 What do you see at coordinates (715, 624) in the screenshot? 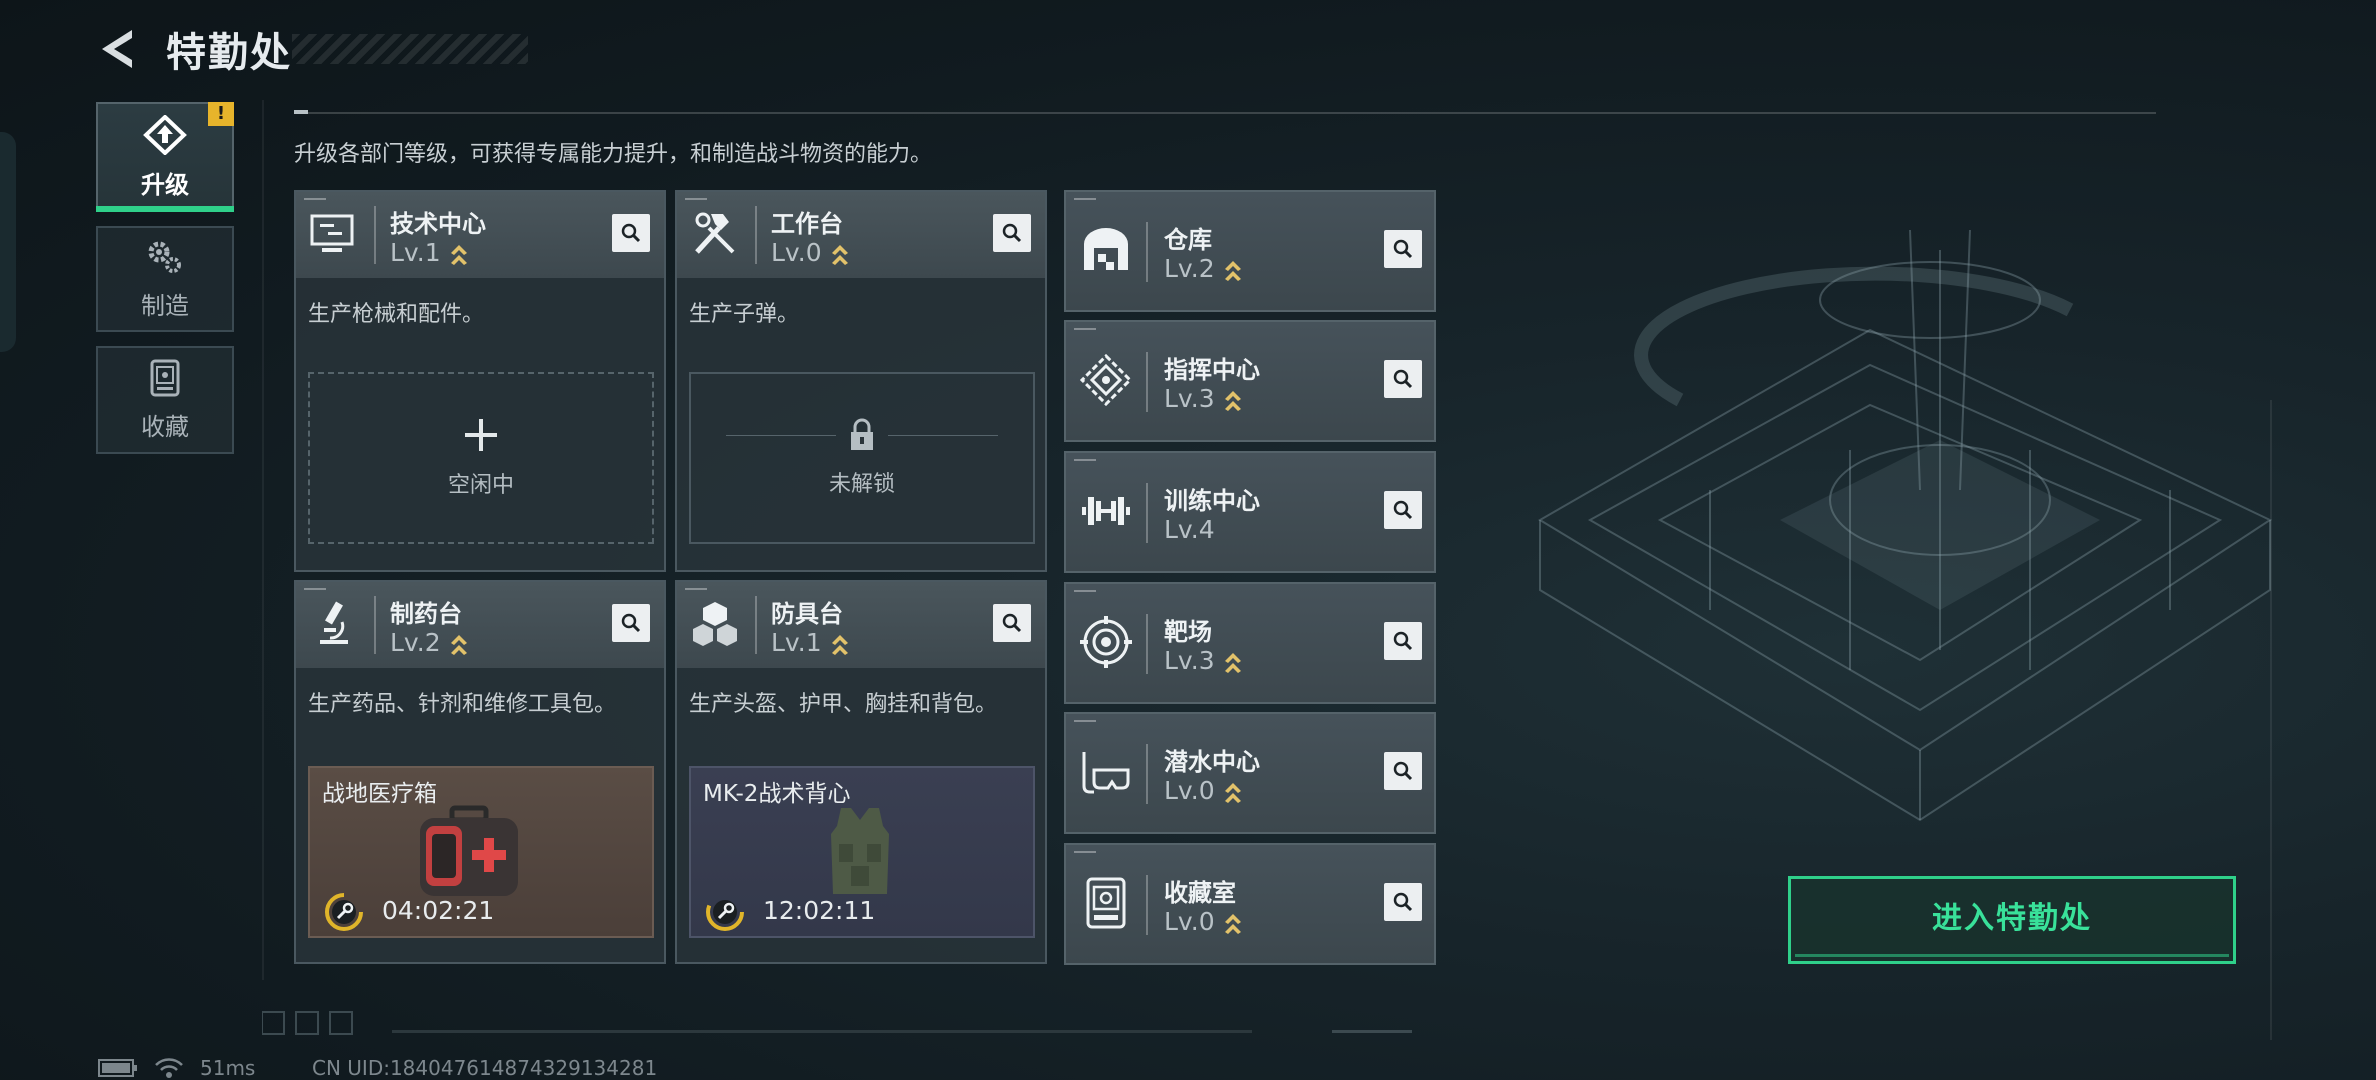
I see `cubes-icon` at bounding box center [715, 624].